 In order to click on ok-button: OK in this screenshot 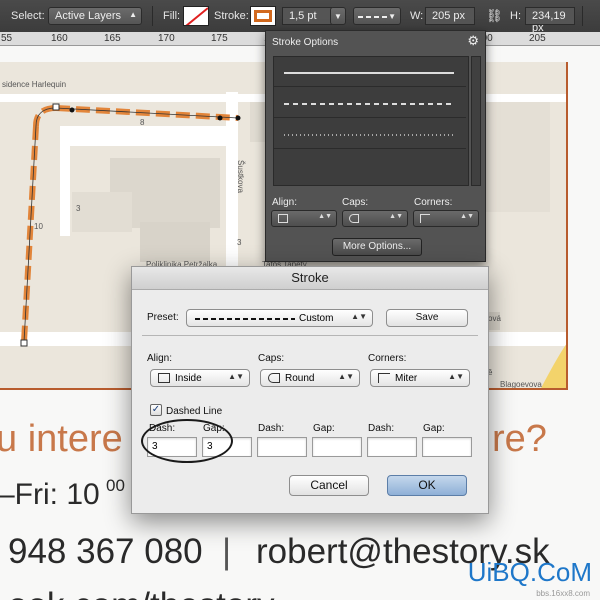, I will do `click(427, 485)`.